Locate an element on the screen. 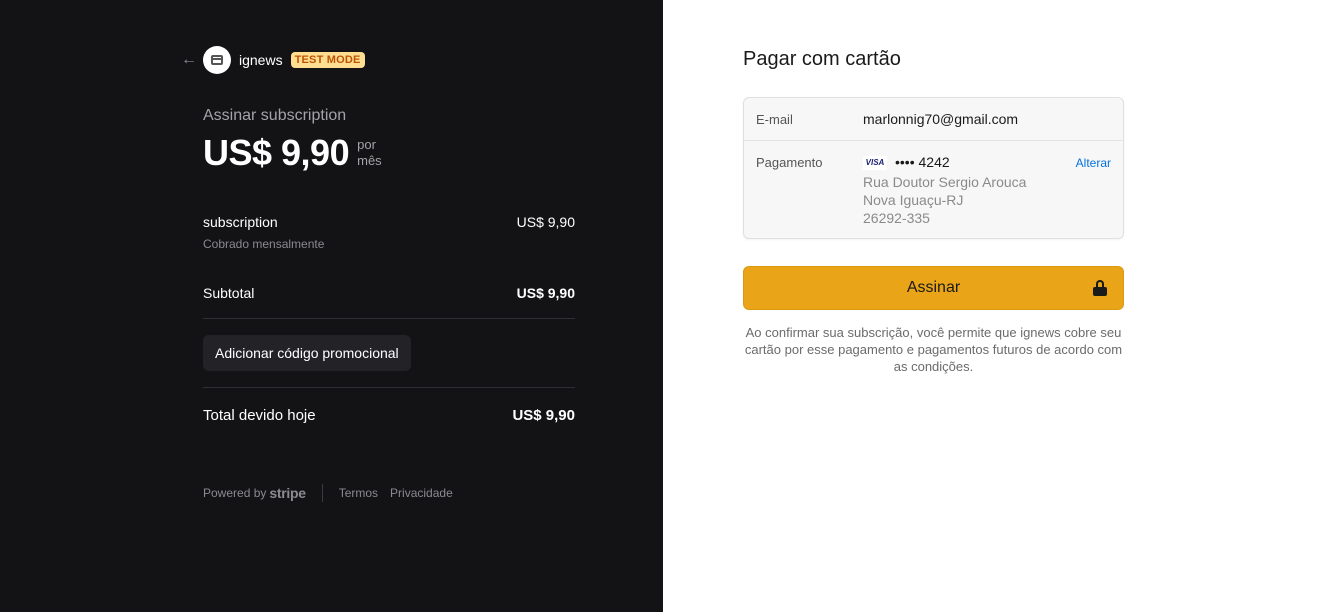 This screenshot has width=1344, height=612. stripe-logo: stripe is located at coordinates (287, 493).